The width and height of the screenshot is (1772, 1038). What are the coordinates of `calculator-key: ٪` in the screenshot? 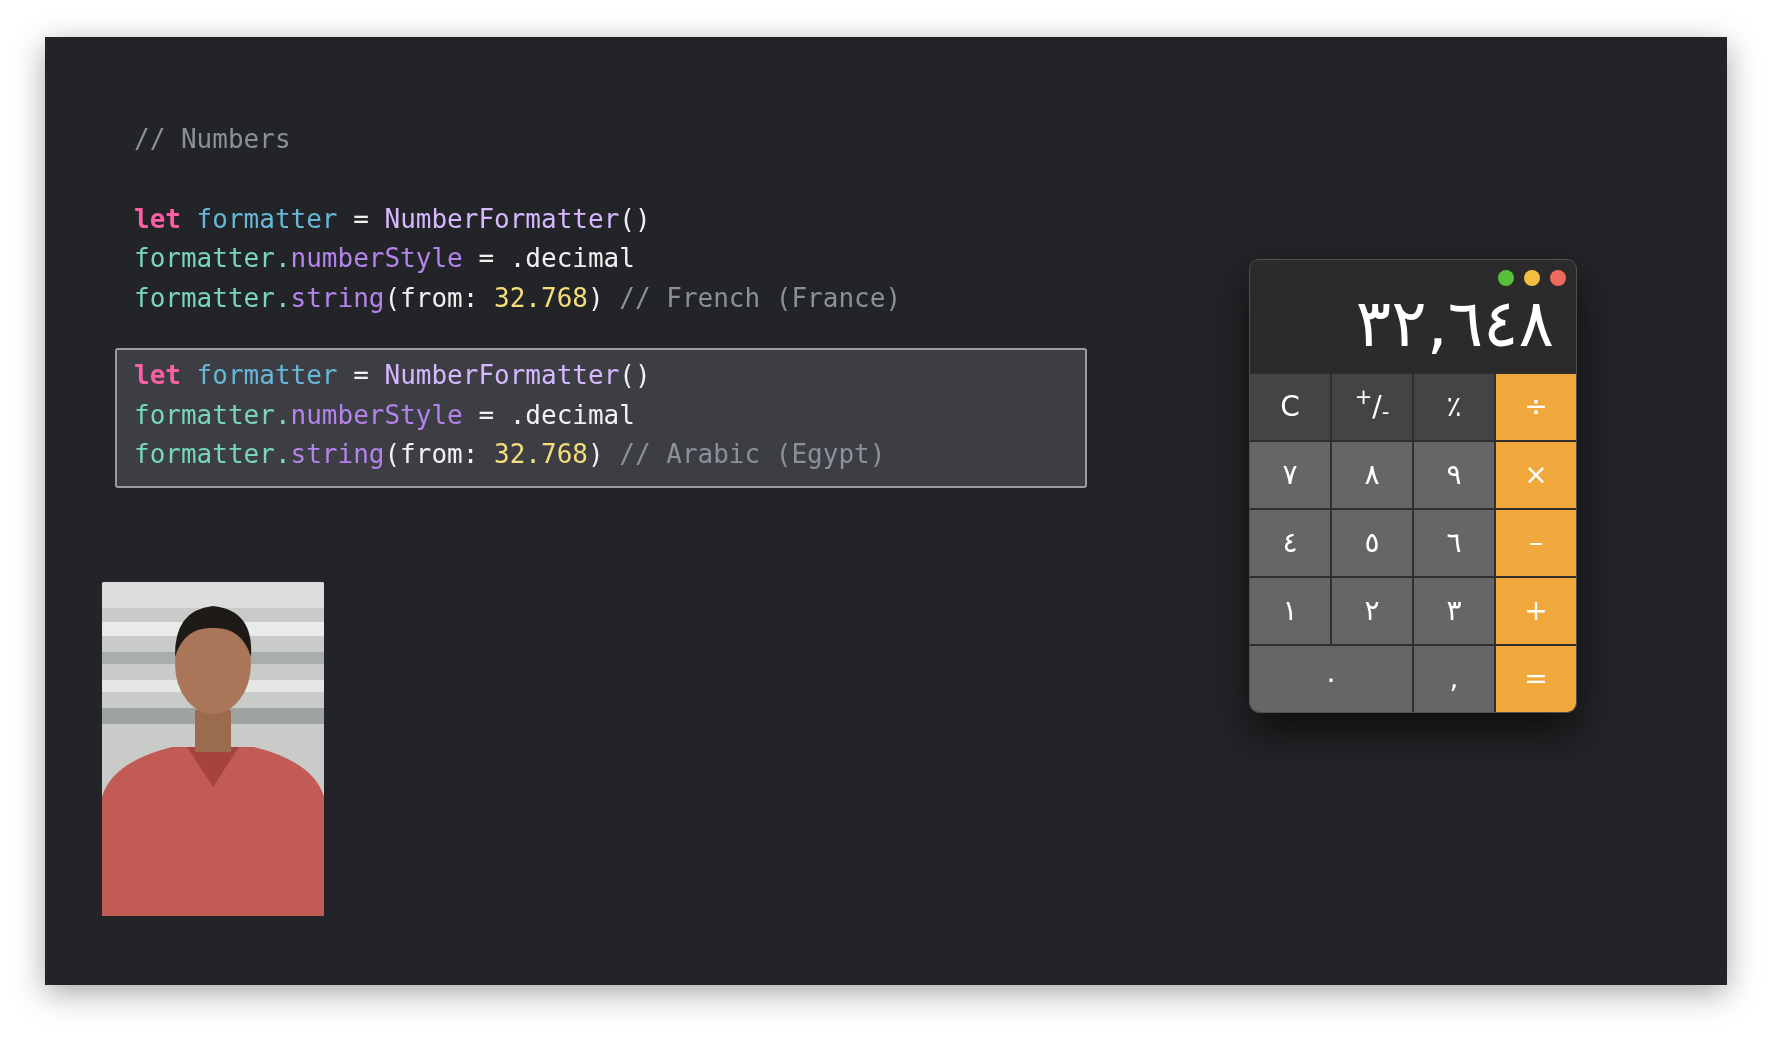 It's located at (1454, 407).